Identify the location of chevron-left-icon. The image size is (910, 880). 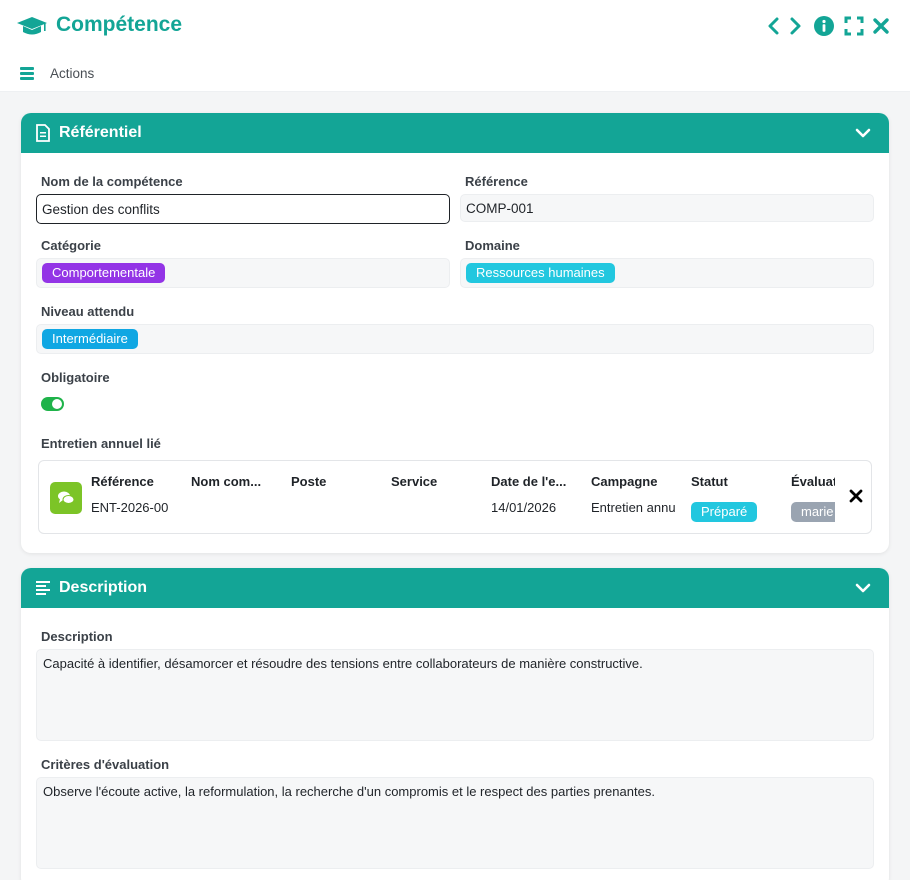
(773, 26).